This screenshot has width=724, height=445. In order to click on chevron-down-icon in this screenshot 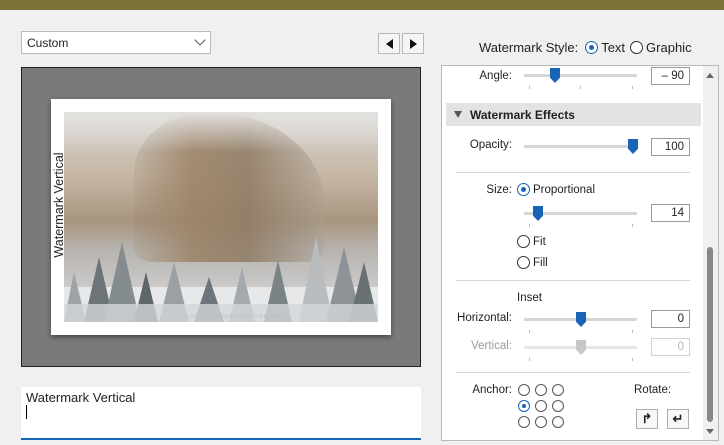, I will do `click(200, 40)`.